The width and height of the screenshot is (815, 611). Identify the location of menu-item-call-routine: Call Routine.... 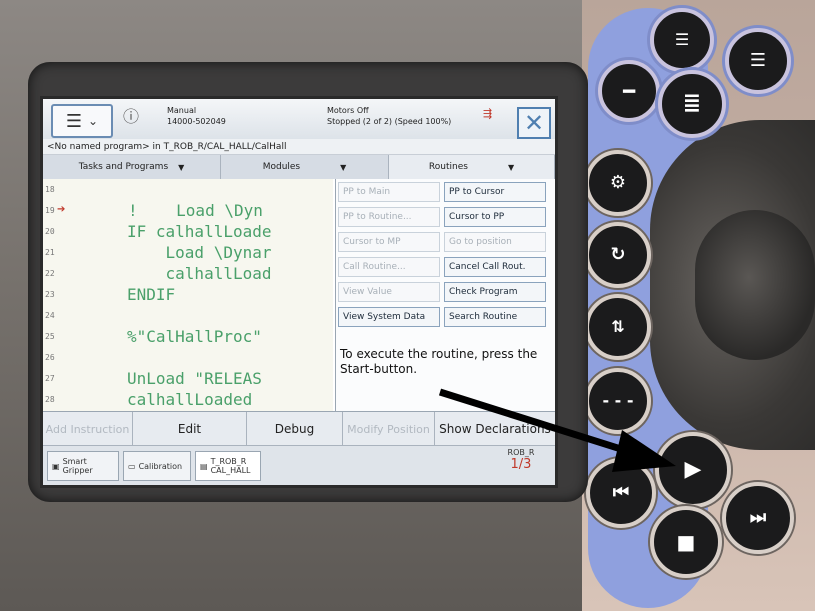
(389, 267).